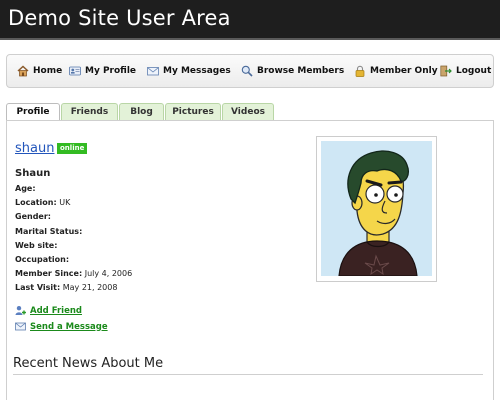  Describe the element at coordinates (119, 18) in the screenshot. I see `site-title: Demo Site User Area` at that location.